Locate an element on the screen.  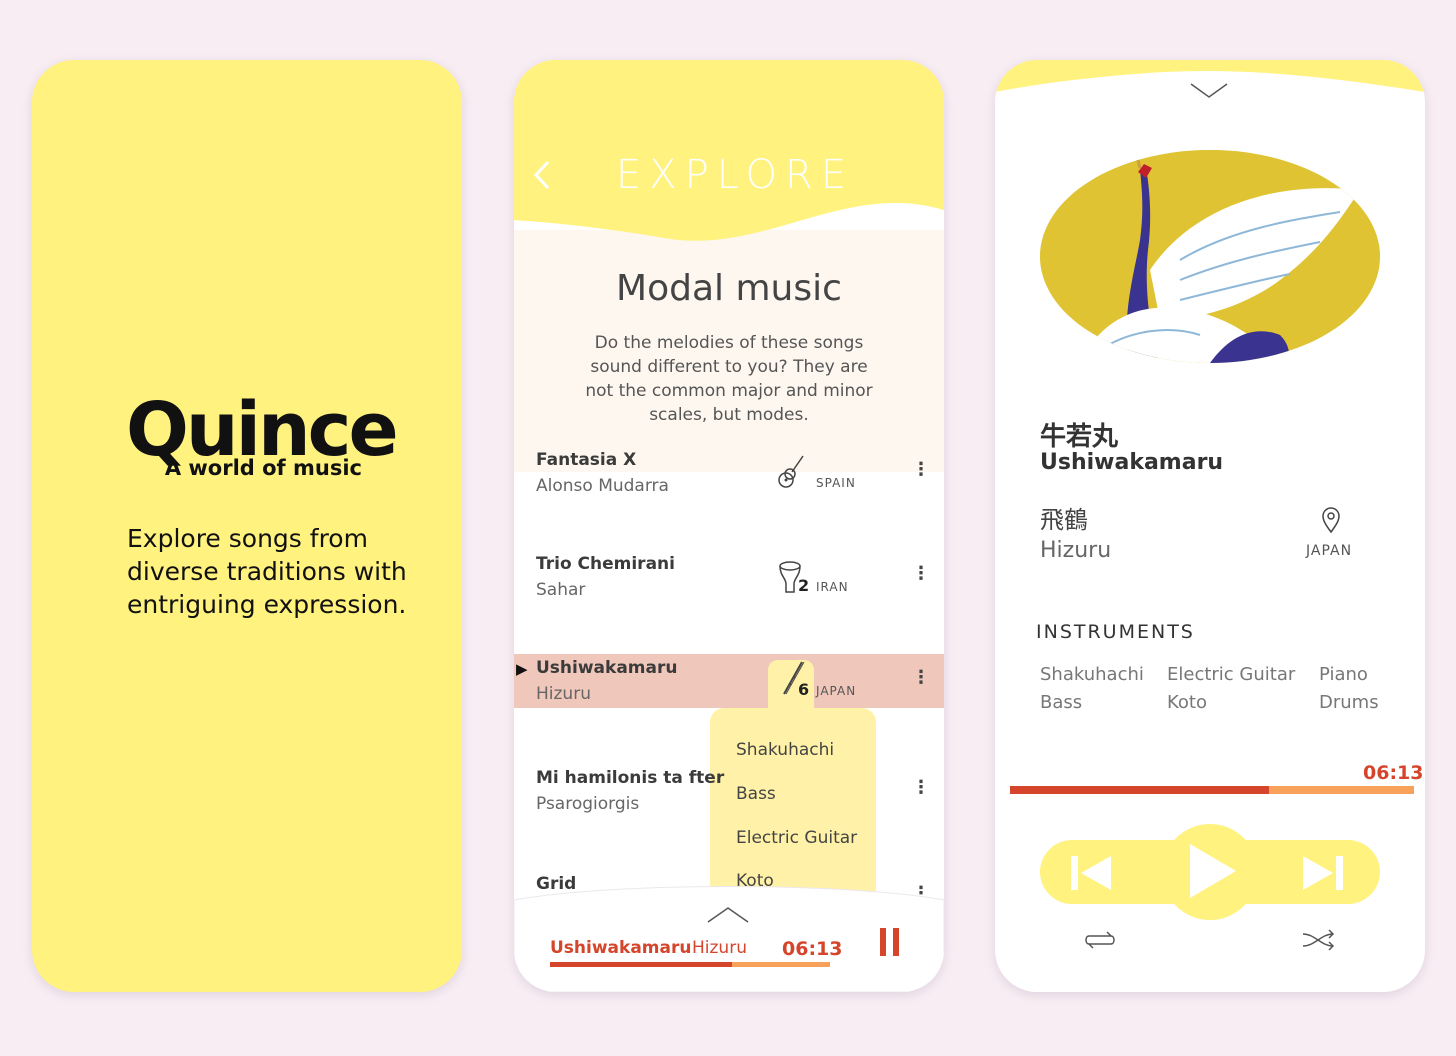
dropdown-item: Shakuhachi is located at coordinates (785, 750).